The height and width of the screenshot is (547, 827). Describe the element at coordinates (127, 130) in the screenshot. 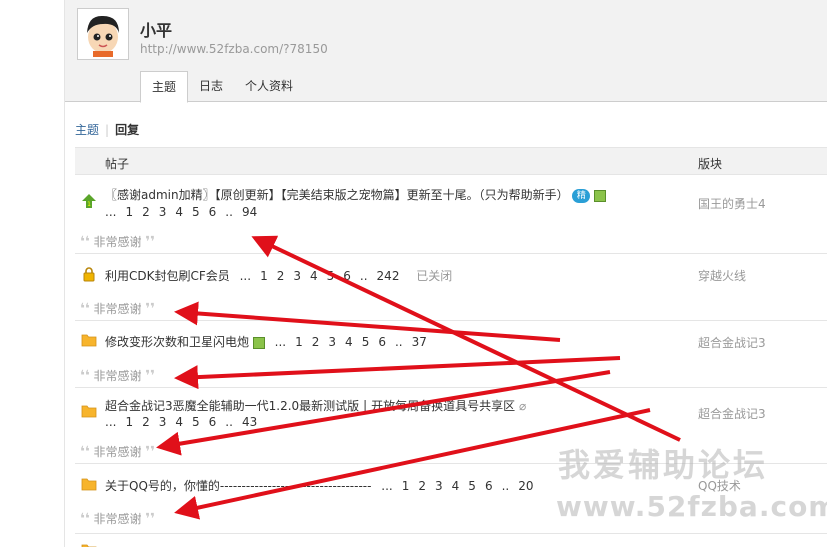

I see `subnav-replies-current: 回复` at that location.